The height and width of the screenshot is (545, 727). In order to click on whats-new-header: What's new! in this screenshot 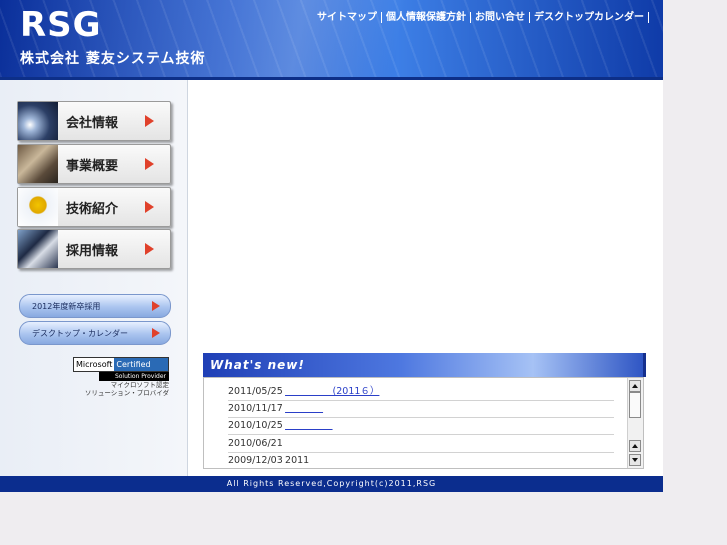, I will do `click(424, 365)`.